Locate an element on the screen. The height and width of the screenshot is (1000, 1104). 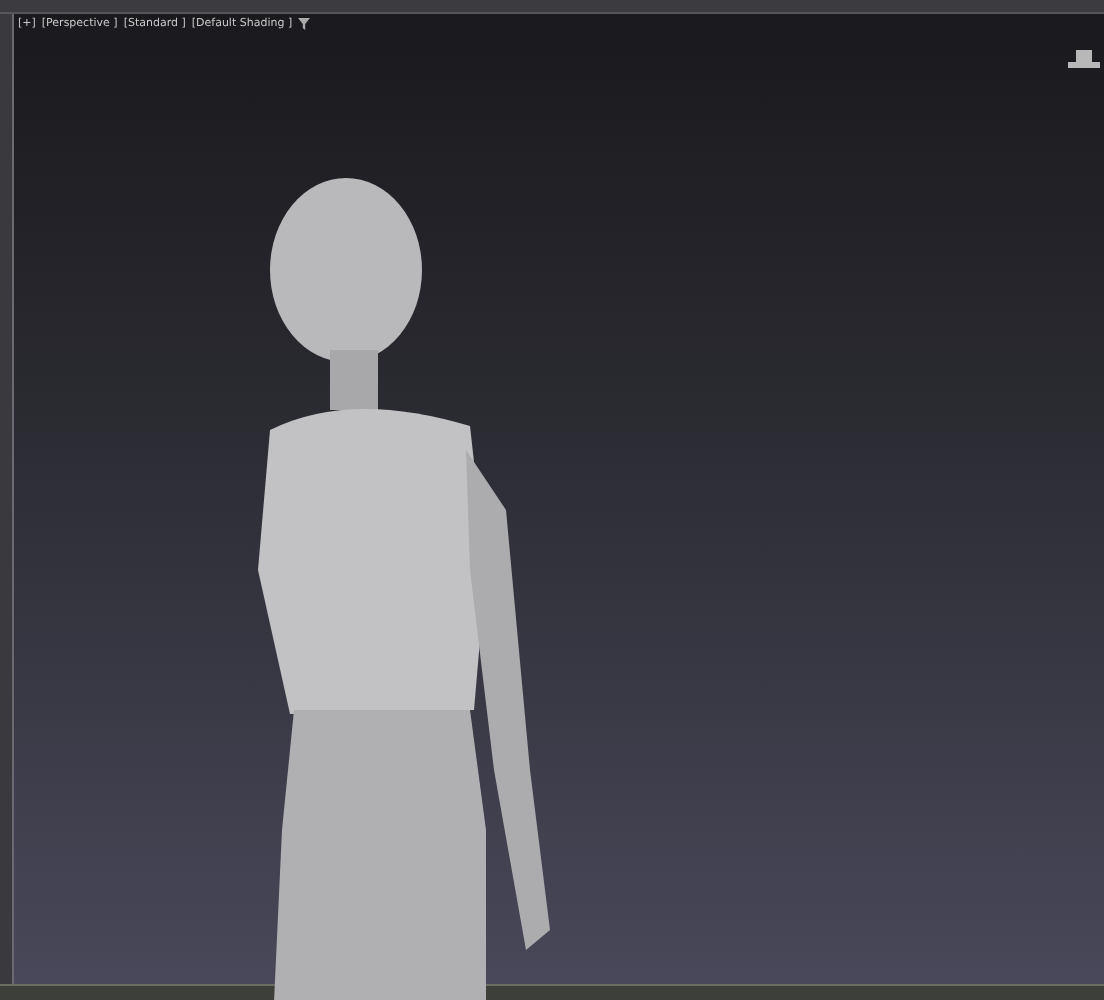
view-cube-icon is located at coordinates (1084, 60).